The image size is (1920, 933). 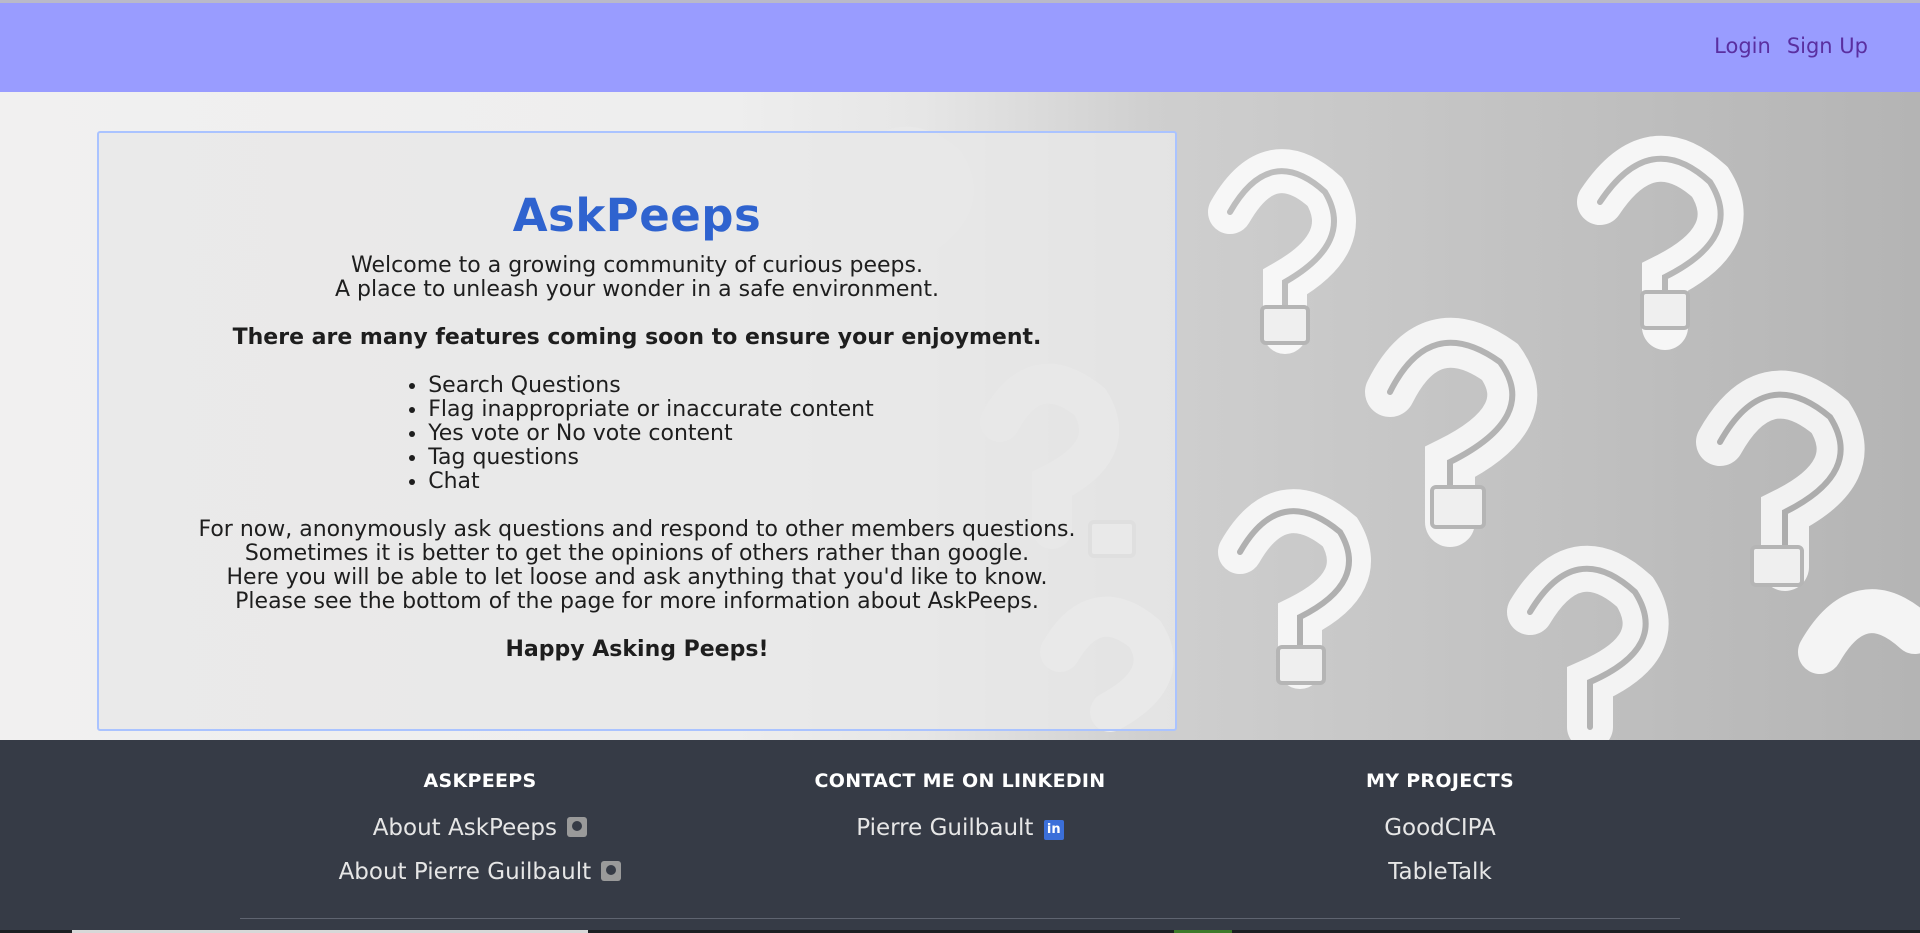 I want to click on footer-heading-askpeeps: ASKPEEPS, so click(x=480, y=781).